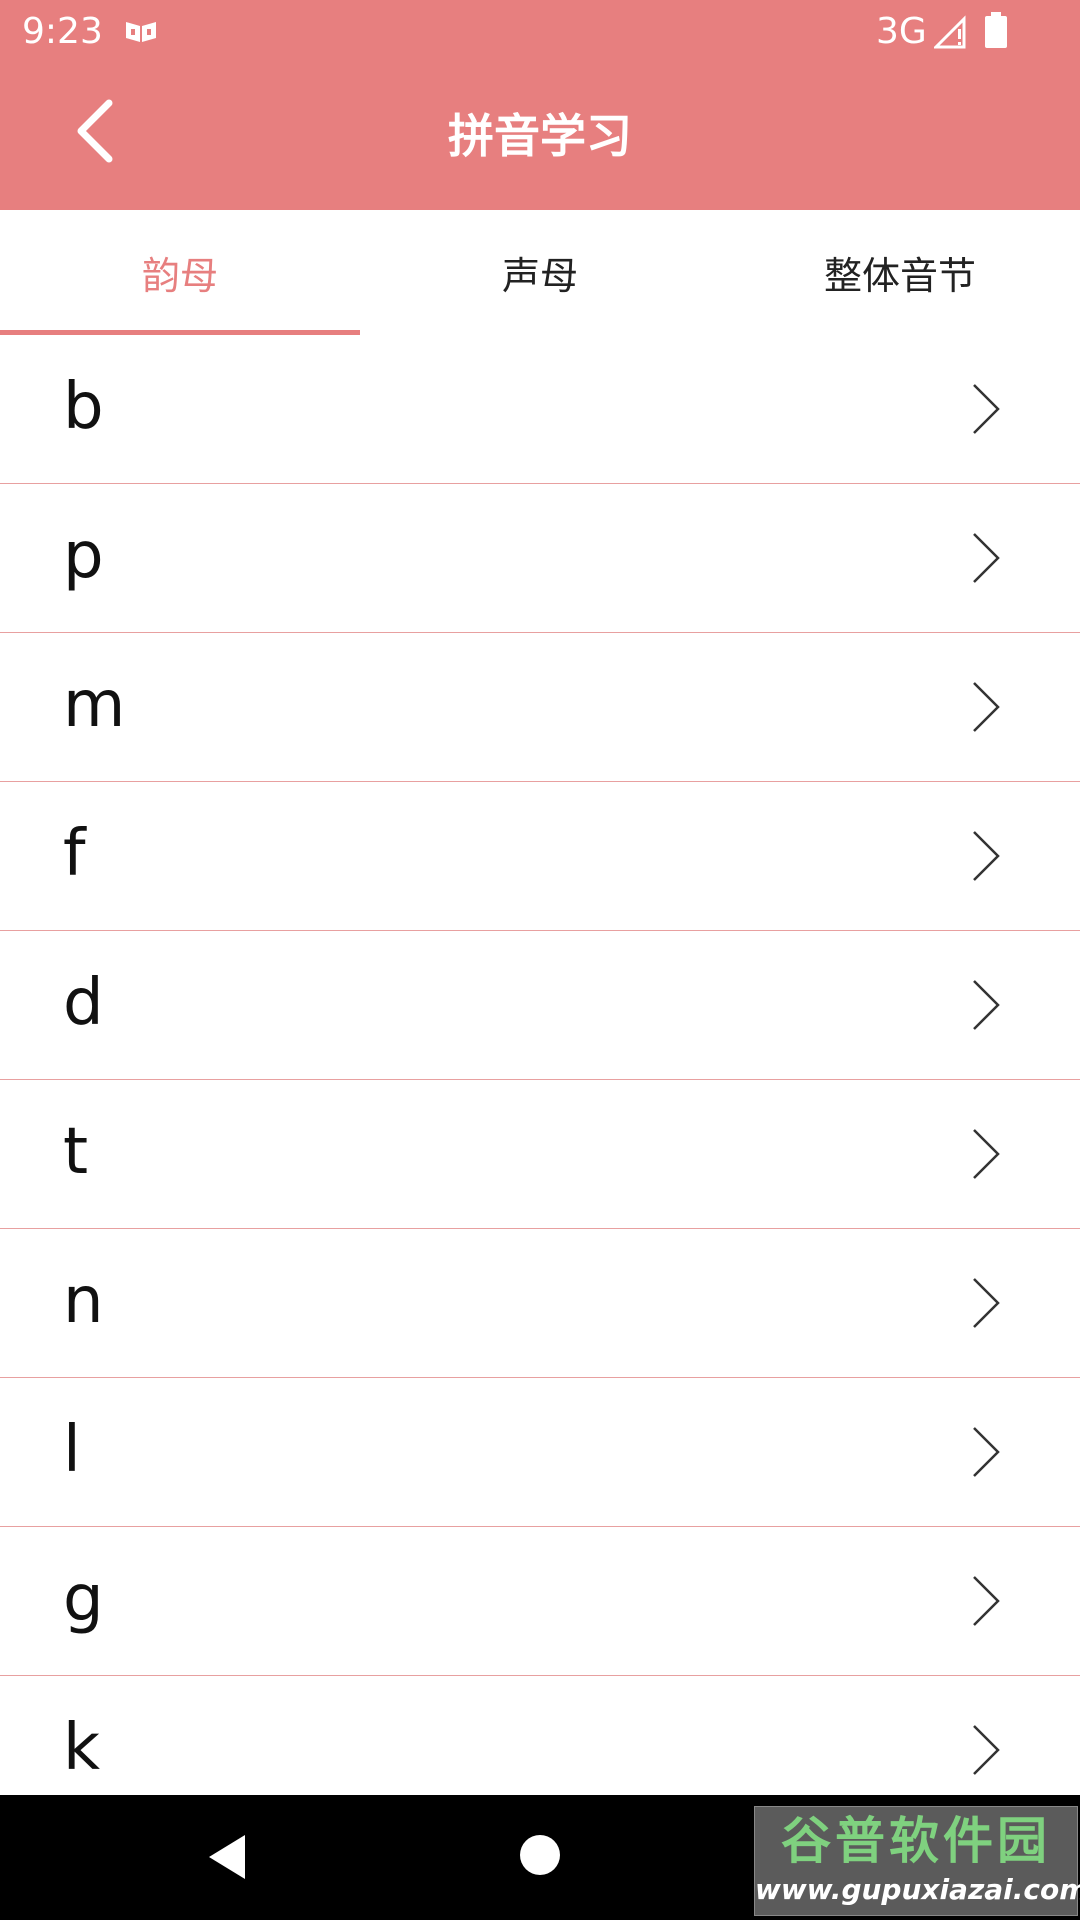 This screenshot has width=1080, height=1920. Describe the element at coordinates (62, 31) in the screenshot. I see `status-time: 9:23` at that location.